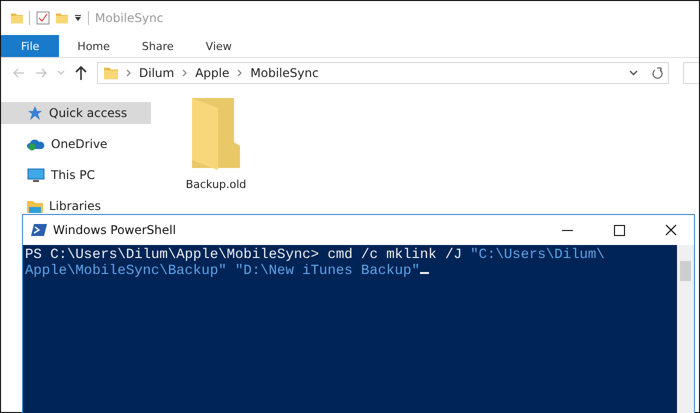 This screenshot has height=413, width=700. What do you see at coordinates (633, 73) in the screenshot?
I see `chevron-down-icon` at bounding box center [633, 73].